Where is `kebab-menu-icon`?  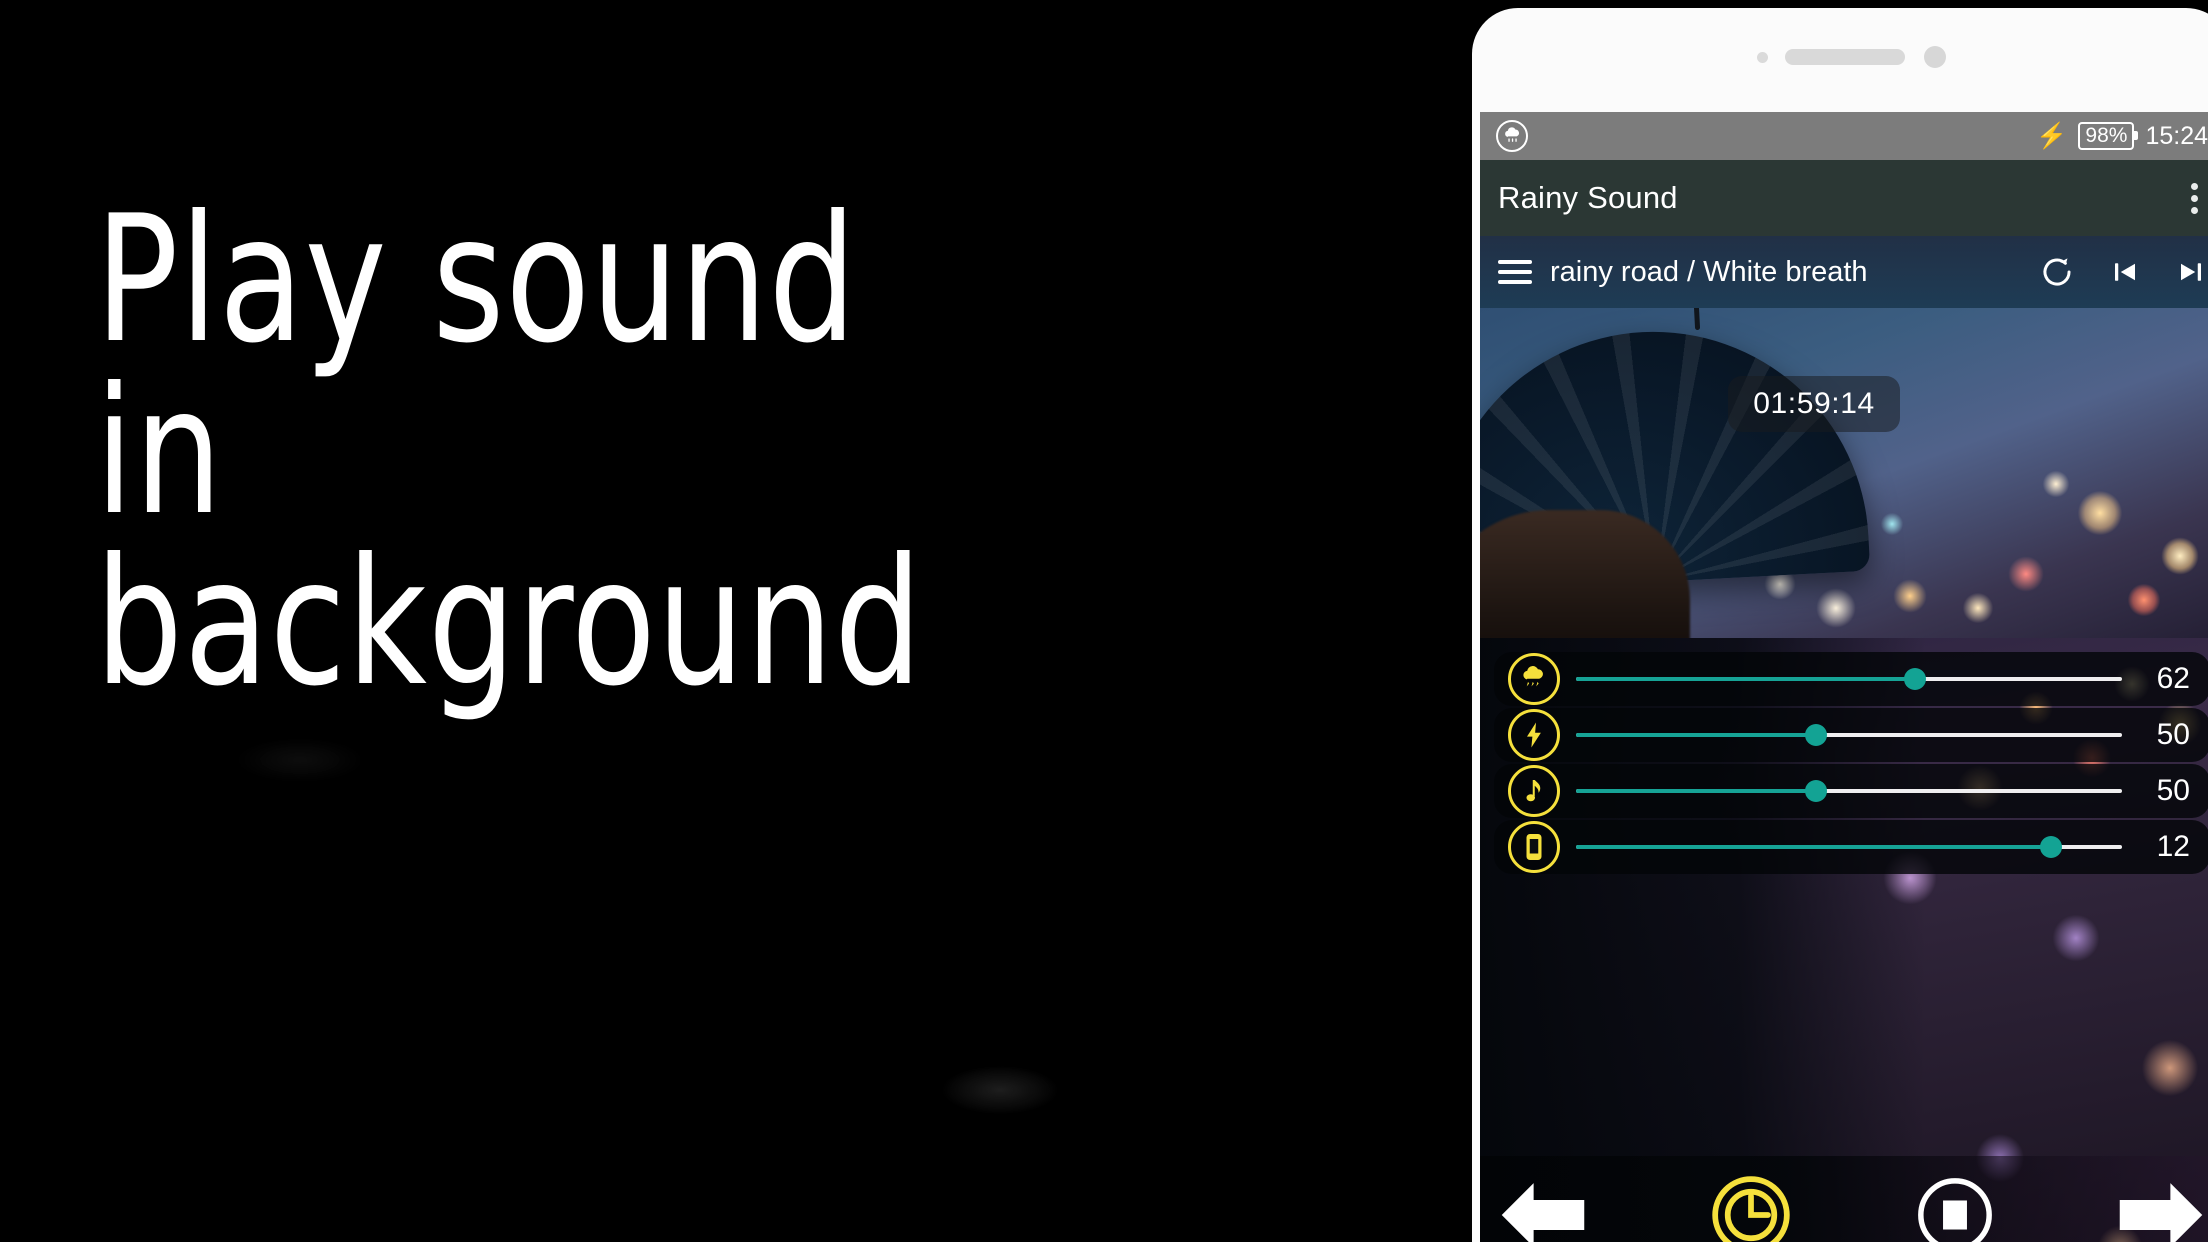 kebab-menu-icon is located at coordinates (2194, 198).